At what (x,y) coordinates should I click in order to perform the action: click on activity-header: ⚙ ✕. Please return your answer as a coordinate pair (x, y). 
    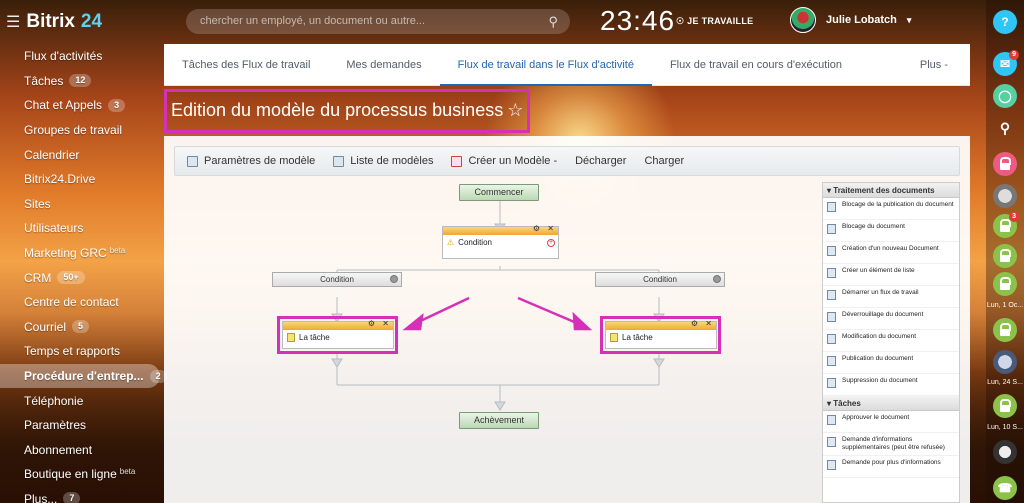
    Looking at the image, I should click on (500, 229).